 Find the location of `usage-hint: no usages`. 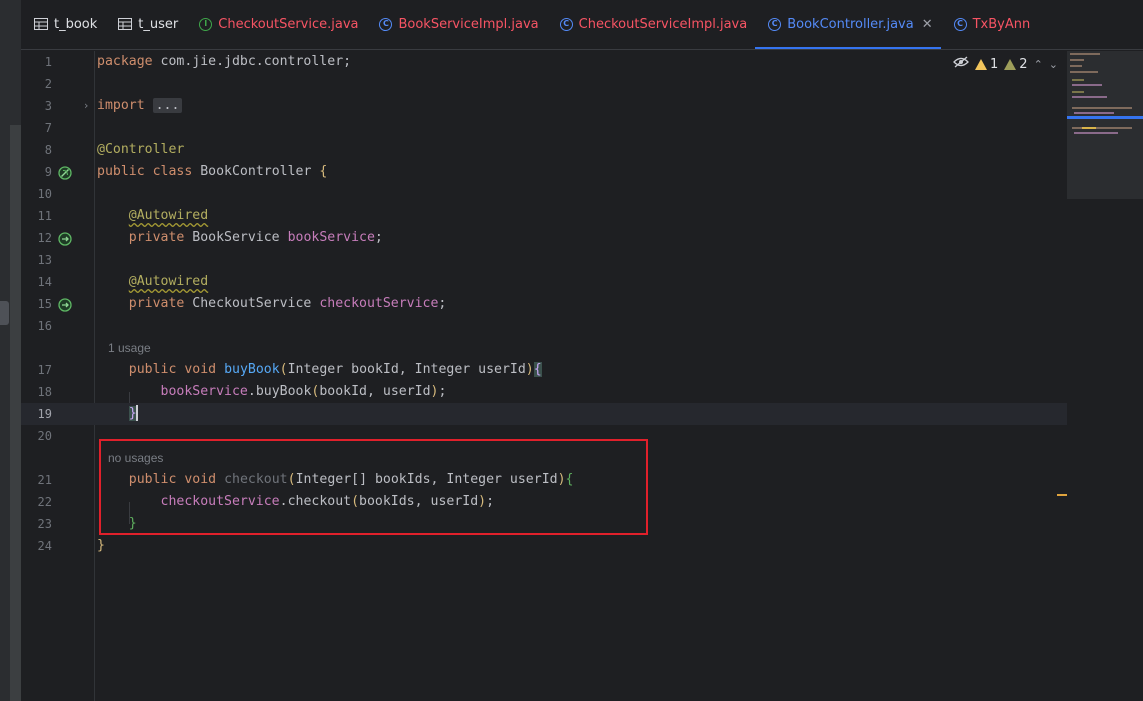

usage-hint: no usages is located at coordinates (136, 458).